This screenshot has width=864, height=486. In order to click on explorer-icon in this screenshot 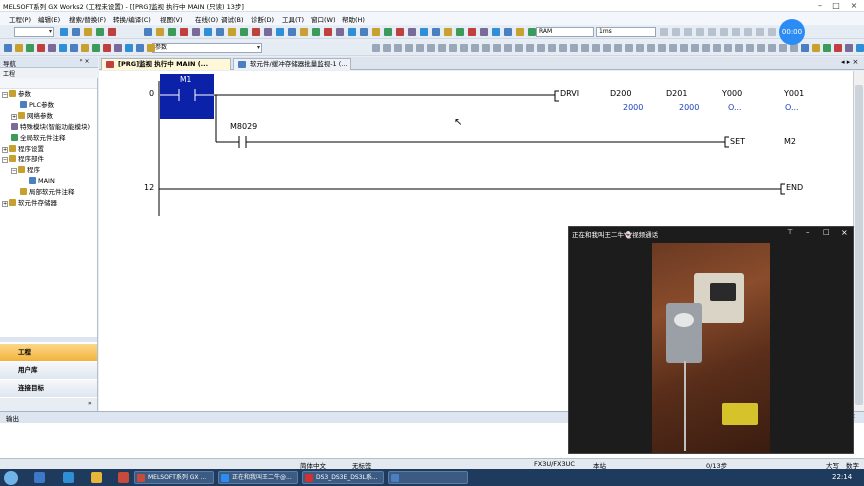, I will do `click(39, 477)`.